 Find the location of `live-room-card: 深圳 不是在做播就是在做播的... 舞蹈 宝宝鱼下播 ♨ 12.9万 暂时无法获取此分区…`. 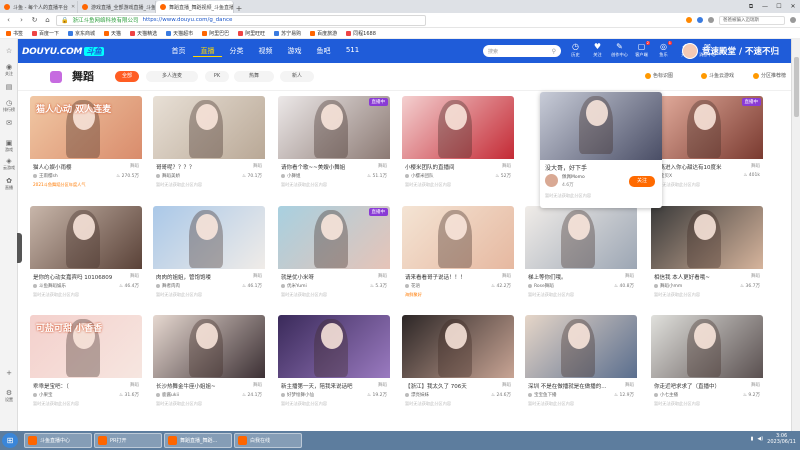

live-room-card: 深圳 不是在做播就是在做播的... 舞蹈 宝宝鱼下播 ♨ 12.9万 暂时无法获取此分区… is located at coordinates (581, 367).